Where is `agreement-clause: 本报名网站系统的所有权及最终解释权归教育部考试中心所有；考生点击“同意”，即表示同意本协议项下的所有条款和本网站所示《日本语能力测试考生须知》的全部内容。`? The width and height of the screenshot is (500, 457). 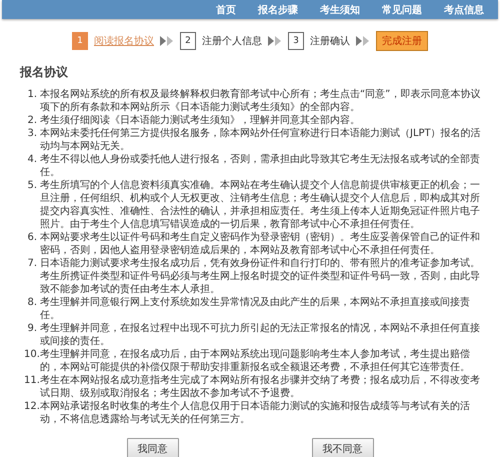
agreement-clause: 本报名网站系统的所有权及最终解释权归教育部考试中心所有；考生点击“同意”，即表示同意本协议项下的所有条款和本网站所示《日本语能力测试考生须知》的全部内容。 is located at coordinates (261, 101).